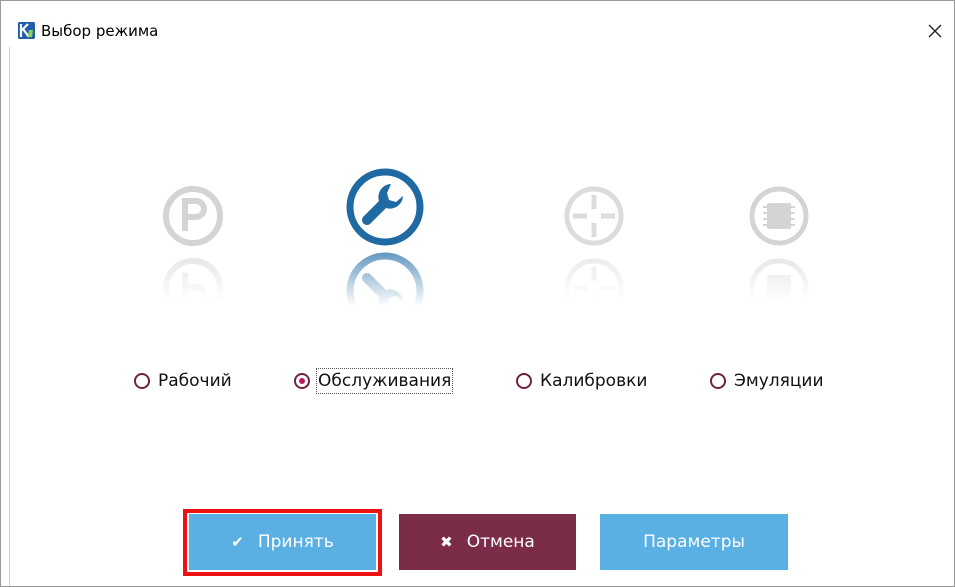  Describe the element at coordinates (524, 381) in the screenshot. I see `radio-calibration-indicator` at that location.